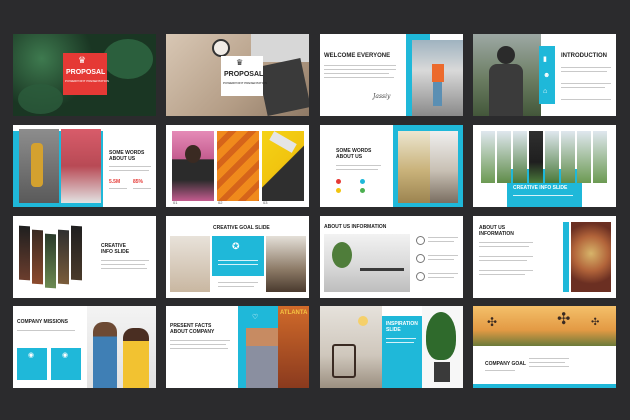 The height and width of the screenshot is (420, 630). Describe the element at coordinates (382, 96) in the screenshot. I see `signature: Jassiy` at that location.